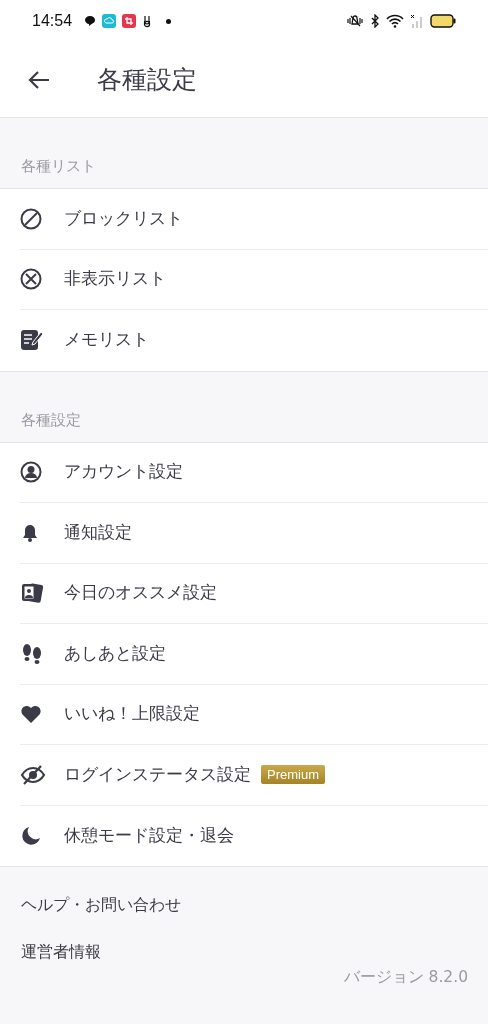 The width and height of the screenshot is (488, 1024). What do you see at coordinates (254, 654) in the screenshot?
I see `settings-item: あしあと設定` at bounding box center [254, 654].